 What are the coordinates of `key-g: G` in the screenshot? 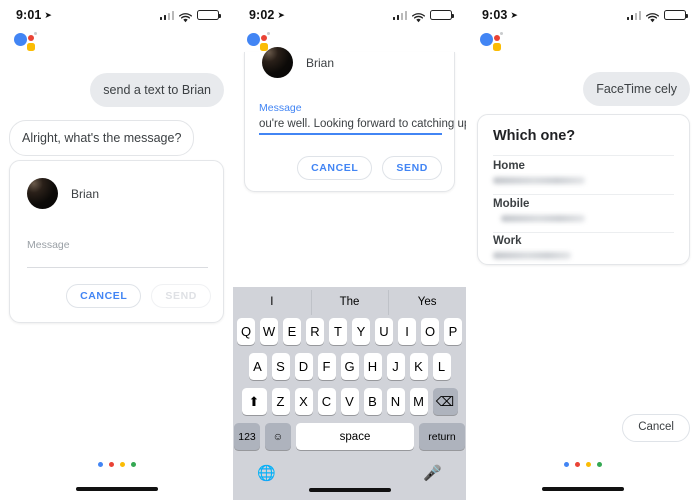 It's located at (349, 366).